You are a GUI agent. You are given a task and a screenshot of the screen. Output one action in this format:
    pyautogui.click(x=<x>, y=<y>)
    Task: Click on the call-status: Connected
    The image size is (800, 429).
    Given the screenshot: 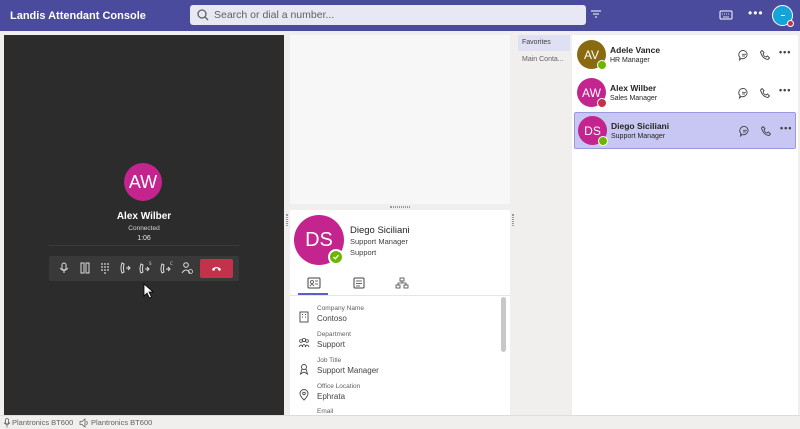 What is the action you would take?
    pyautogui.click(x=144, y=228)
    